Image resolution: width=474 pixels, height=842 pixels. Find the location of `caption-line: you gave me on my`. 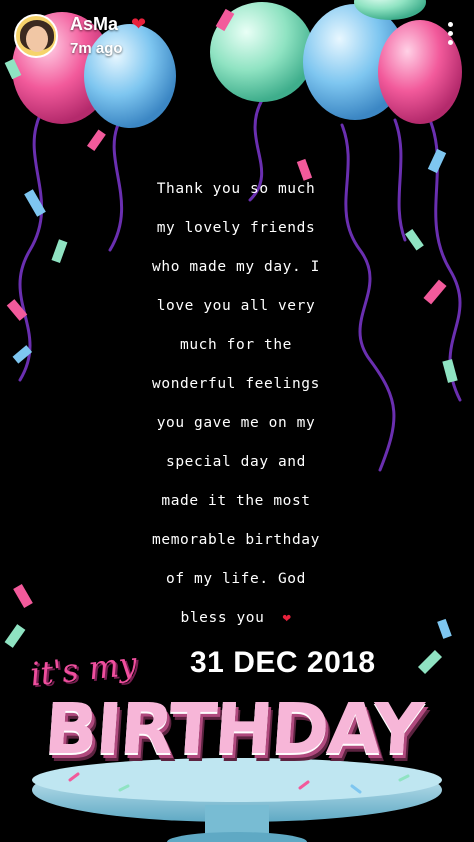

caption-line: you gave me on my is located at coordinates (236, 423).